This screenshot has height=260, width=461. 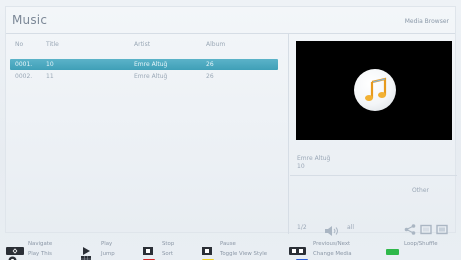 I want to click on row-title: 11, so click(x=50, y=76).